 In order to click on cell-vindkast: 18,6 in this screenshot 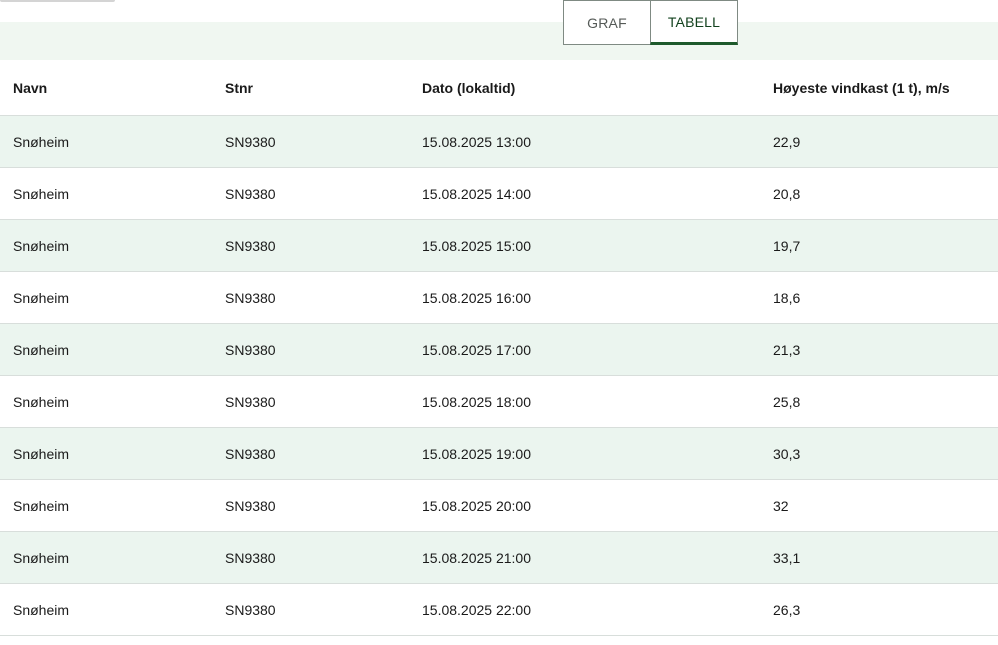, I will do `click(787, 297)`.